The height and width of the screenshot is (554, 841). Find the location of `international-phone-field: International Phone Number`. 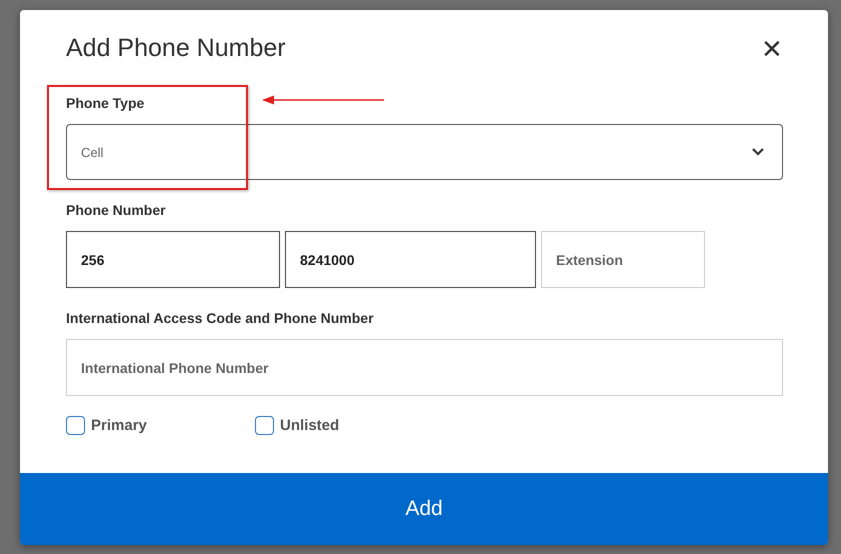

international-phone-field: International Phone Number is located at coordinates (424, 367).